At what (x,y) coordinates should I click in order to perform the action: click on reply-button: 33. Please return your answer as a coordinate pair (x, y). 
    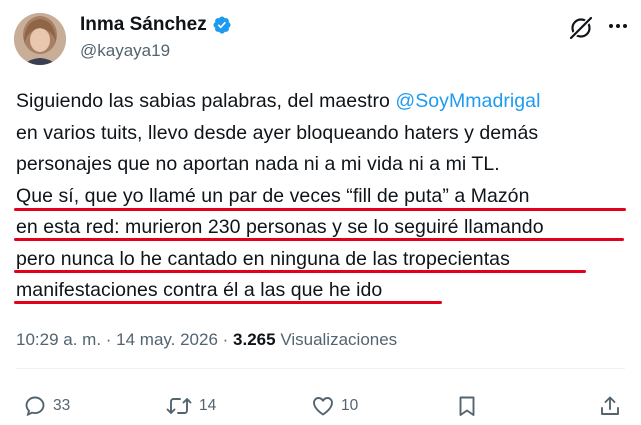
    Looking at the image, I should click on (46, 406).